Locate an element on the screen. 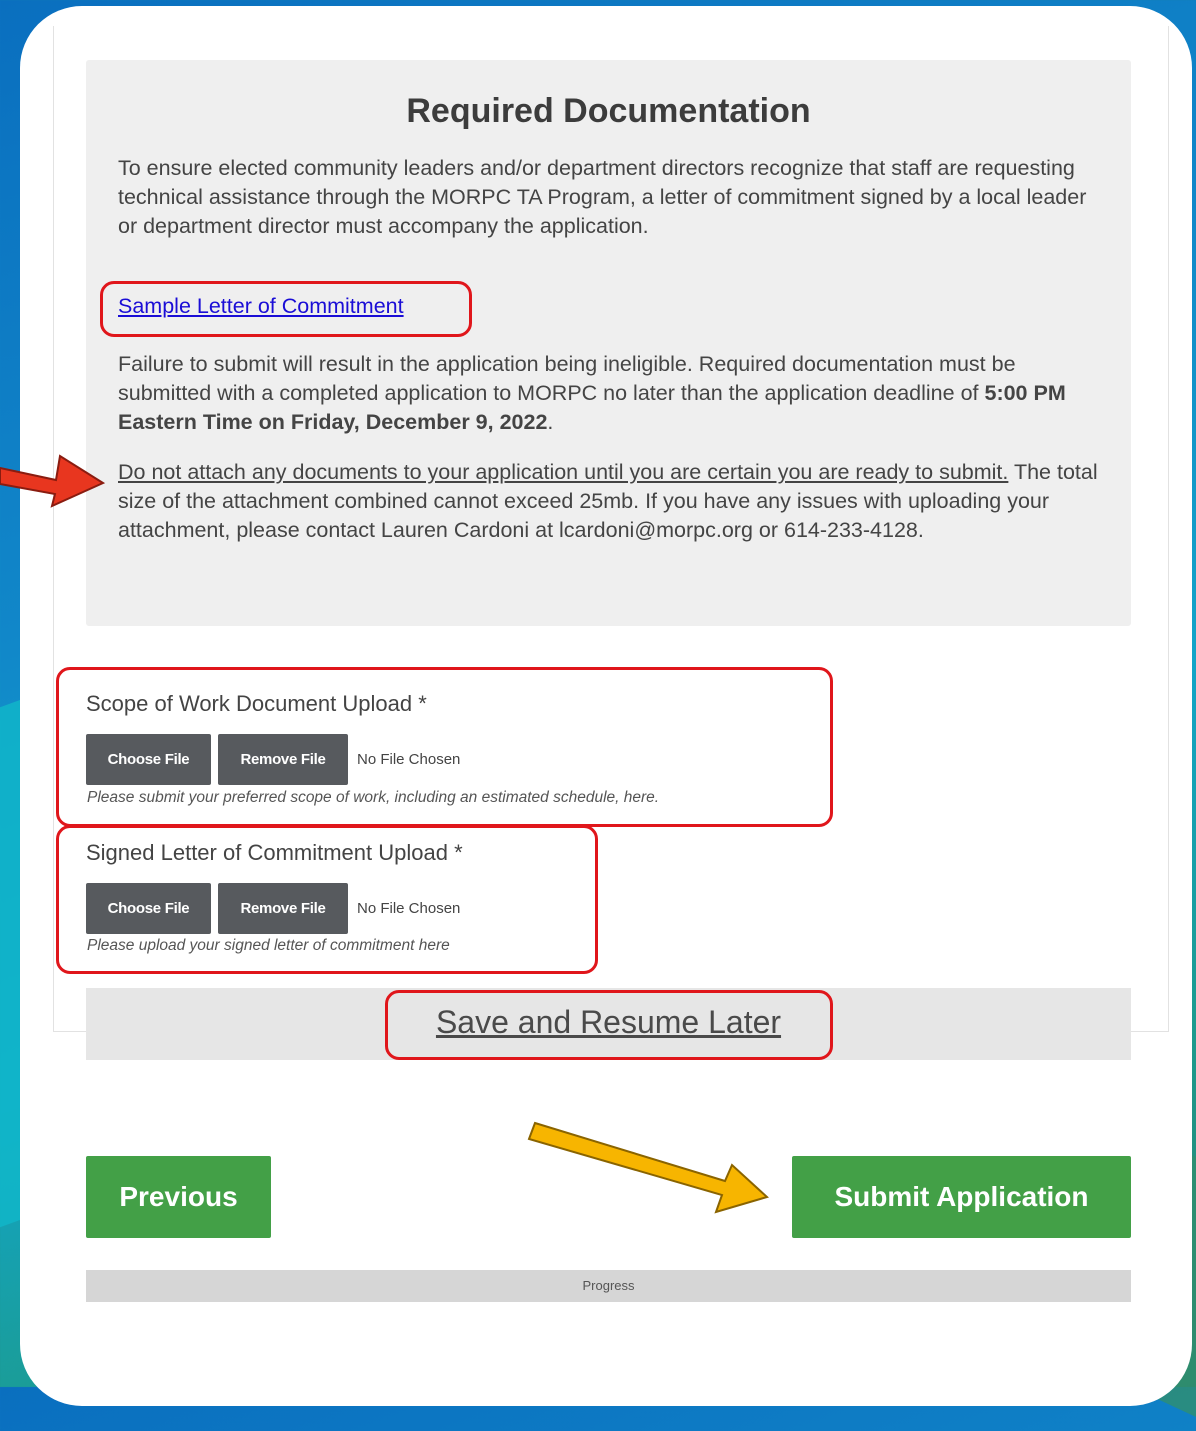 The height and width of the screenshot is (1431, 1196). scope-remove-file-button: Remove File is located at coordinates (283, 759).